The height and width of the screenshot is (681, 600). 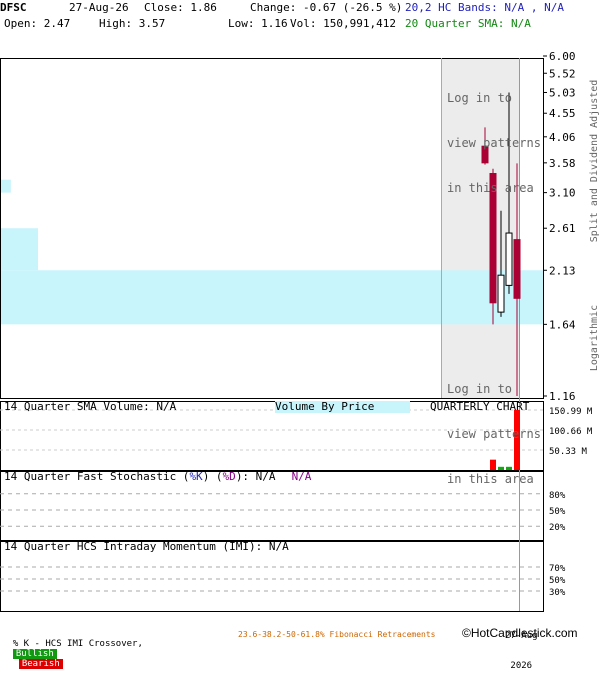 I want to click on price-tick-label: 1.16, so click(x=562, y=396).